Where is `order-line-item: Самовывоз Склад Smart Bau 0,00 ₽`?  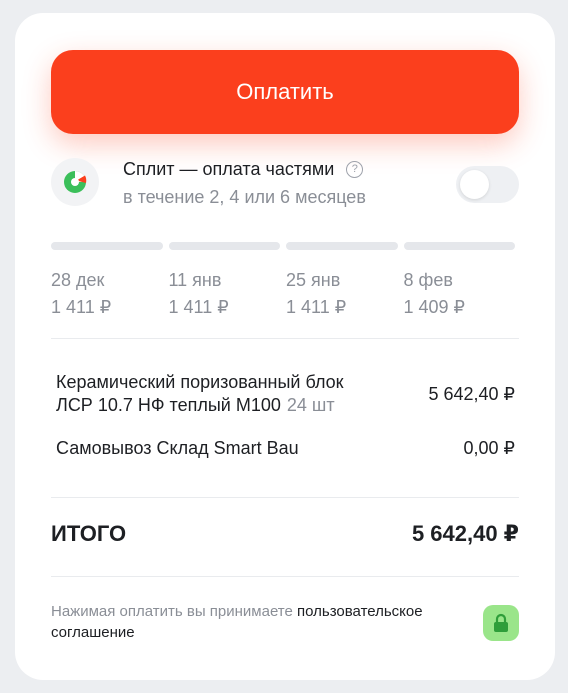 order-line-item: Самовывоз Склад Smart Bau 0,00 ₽ is located at coordinates (285, 448).